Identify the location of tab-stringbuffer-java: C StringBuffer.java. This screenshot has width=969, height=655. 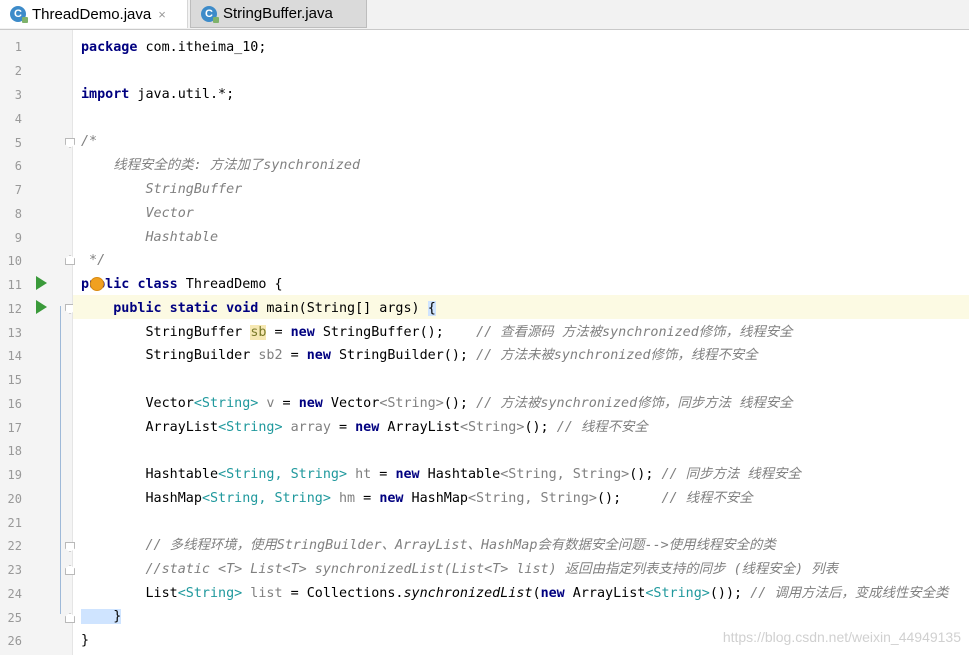
(278, 14).